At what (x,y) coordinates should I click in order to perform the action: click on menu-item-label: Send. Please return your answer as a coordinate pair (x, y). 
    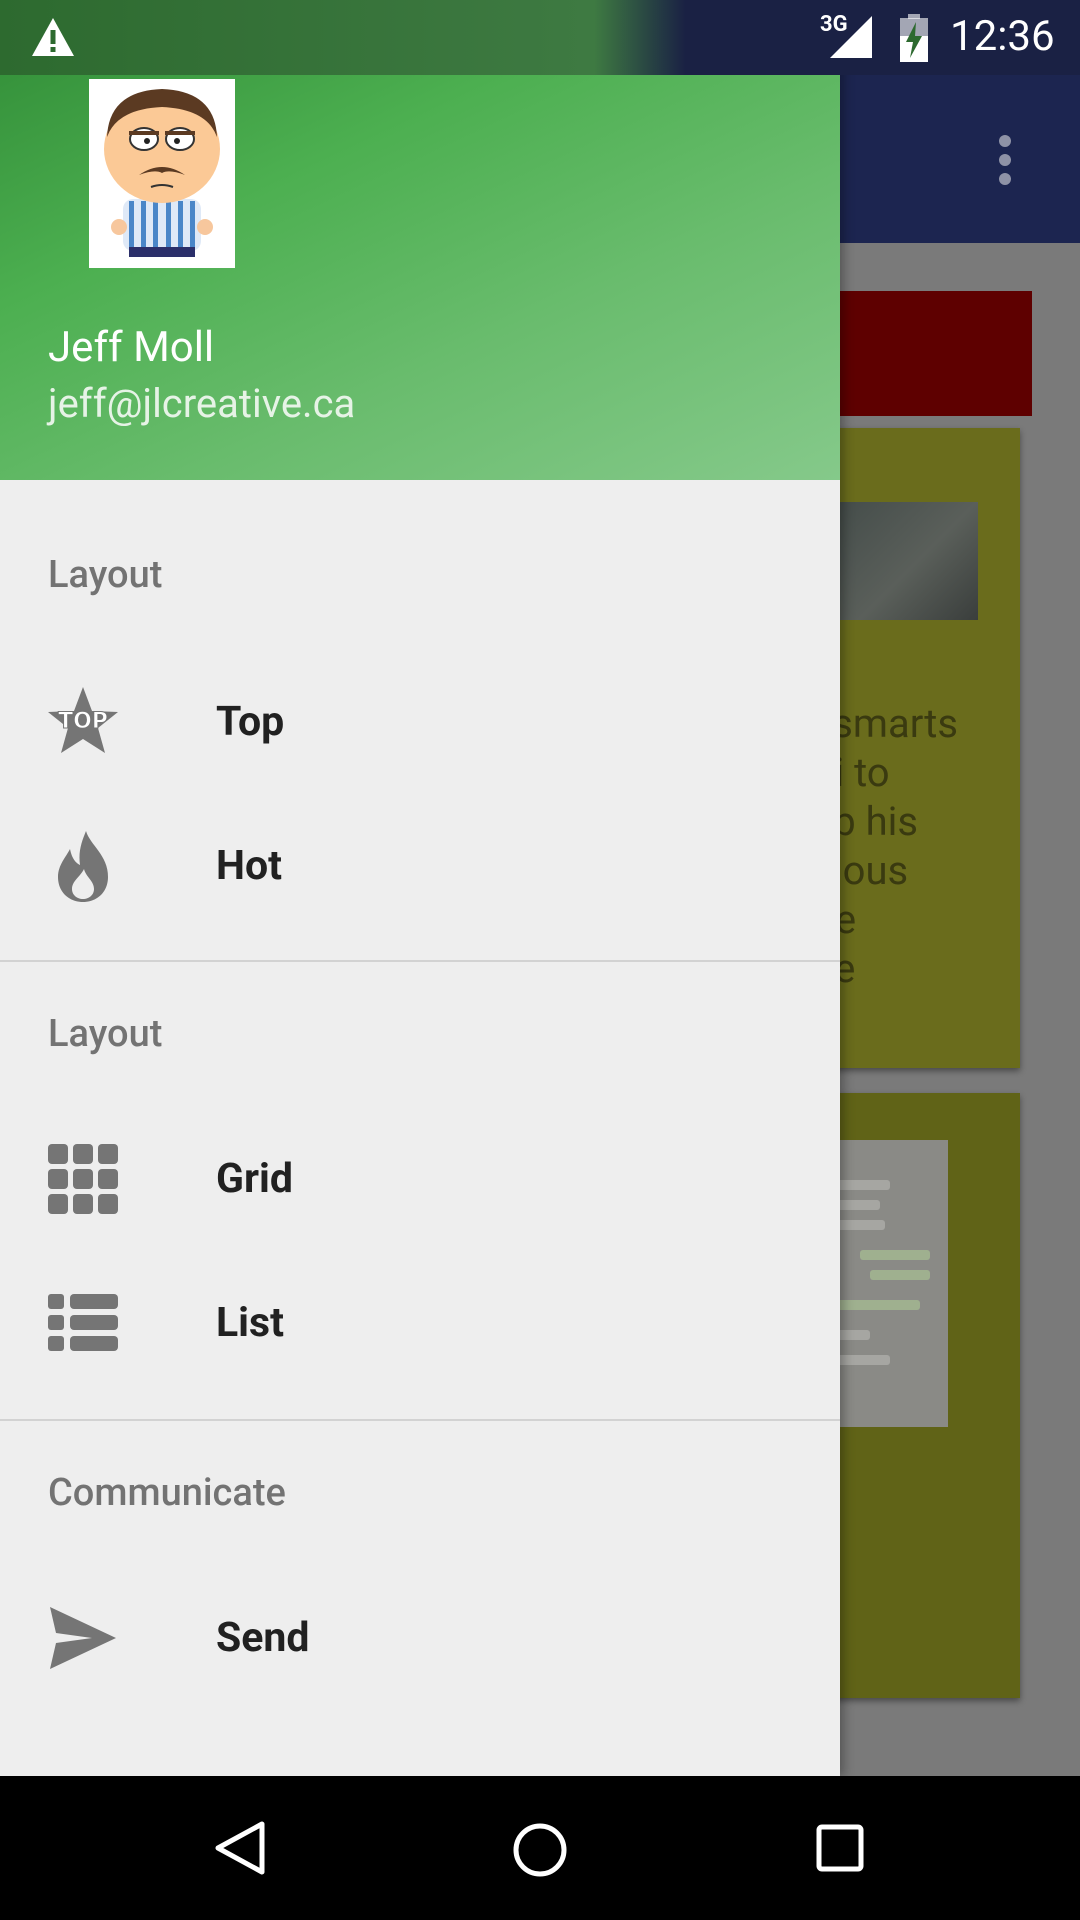
    Looking at the image, I should click on (263, 1638).